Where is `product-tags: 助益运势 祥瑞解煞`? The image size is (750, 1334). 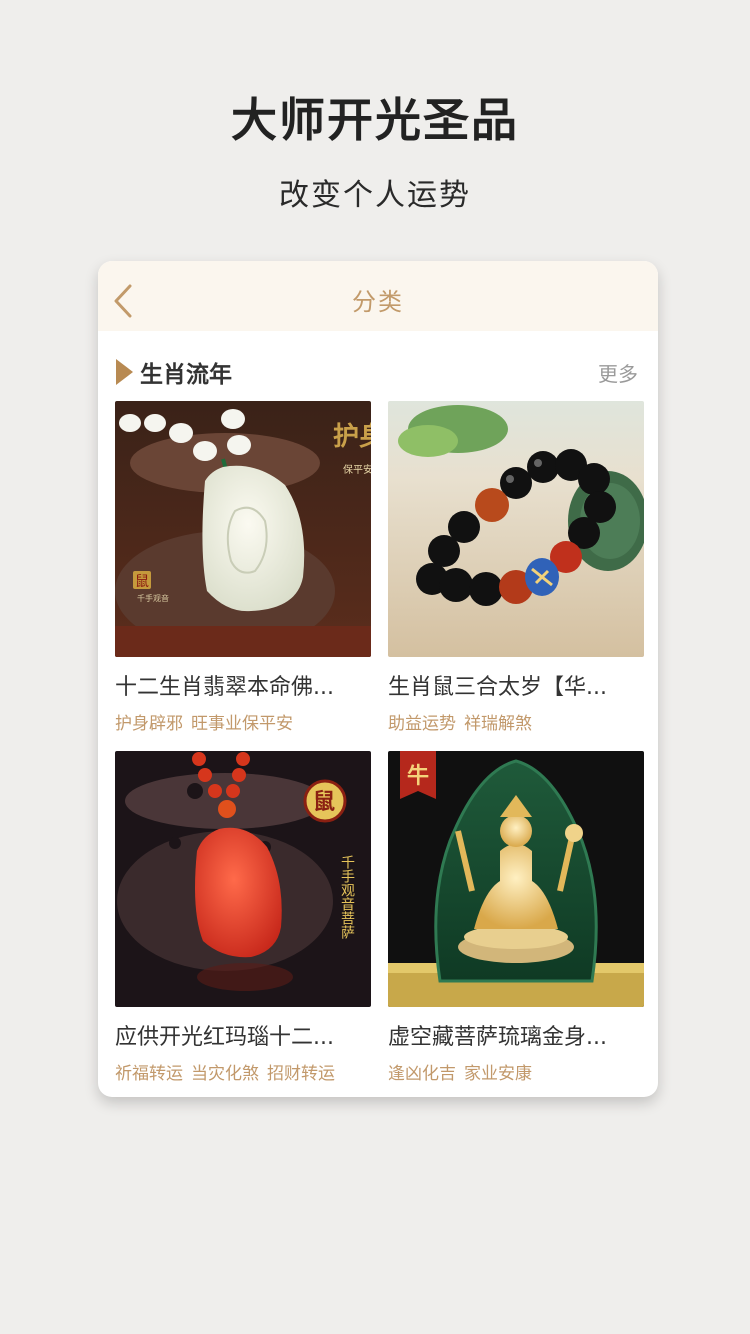
product-tags: 助益运势 祥瑞解煞 is located at coordinates (516, 721).